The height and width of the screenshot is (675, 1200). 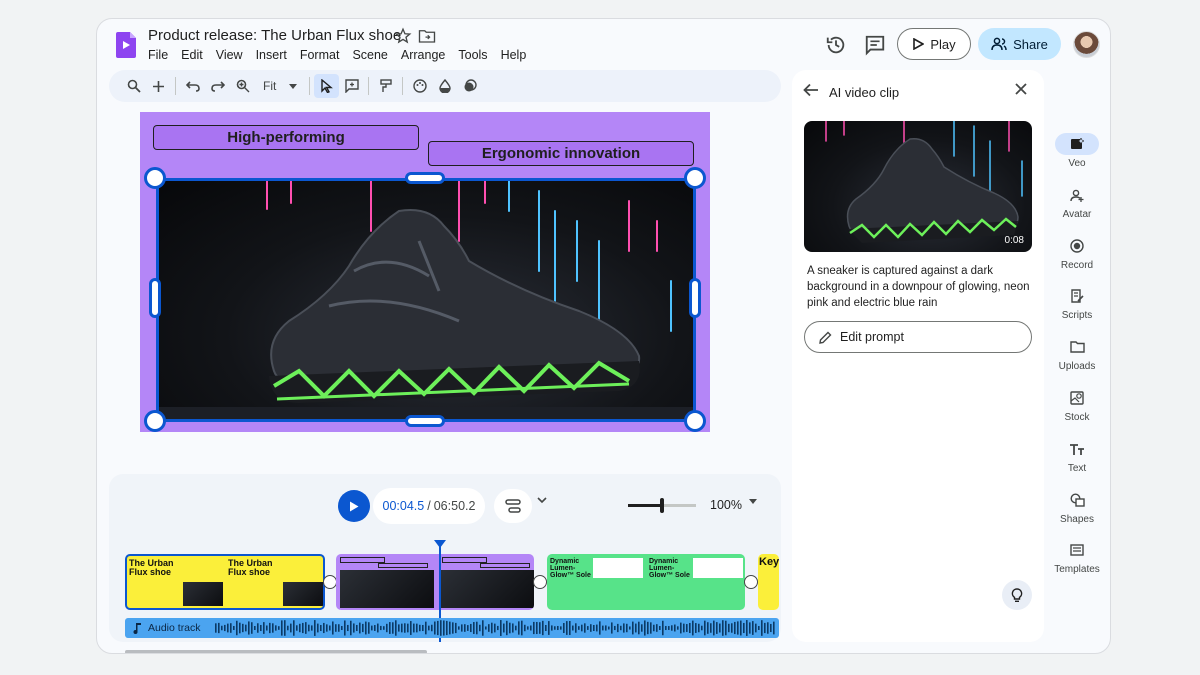 What do you see at coordinates (561, 153) in the screenshot?
I see `tag-ergonomic-innovation: Ergonomic innovation` at bounding box center [561, 153].